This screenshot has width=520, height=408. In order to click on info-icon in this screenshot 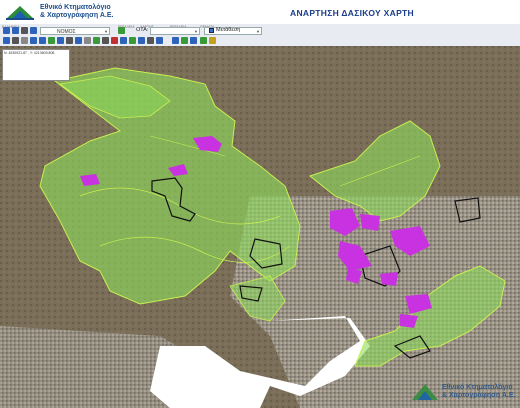, I will do `click(15, 40)`.